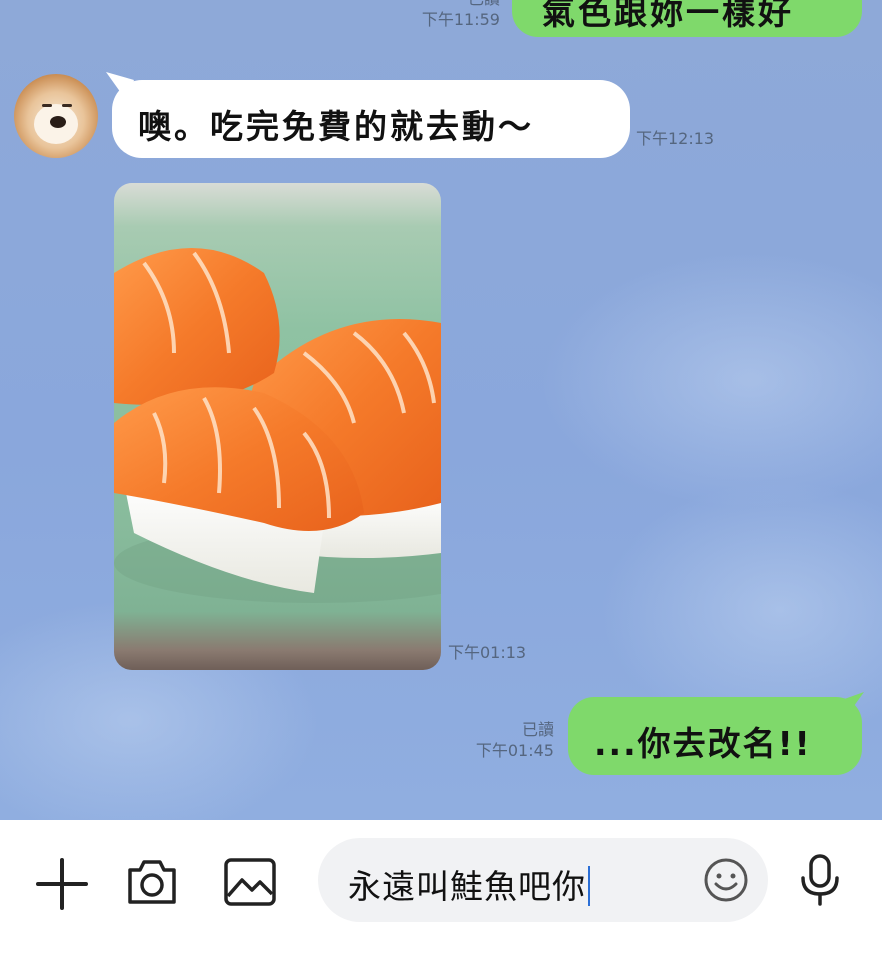  Describe the element at coordinates (152, 882) in the screenshot. I see `camera-icon` at that location.